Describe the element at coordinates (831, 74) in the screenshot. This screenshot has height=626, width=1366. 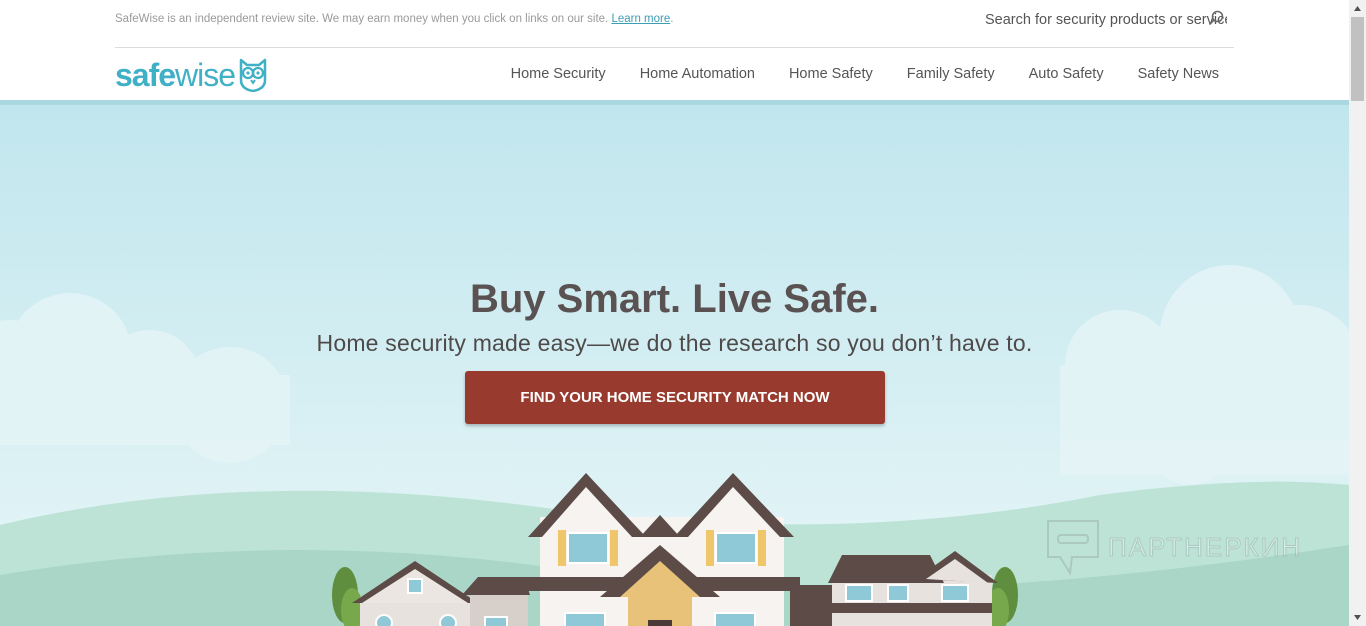
I see `nav-home-safety: Home Safety` at that location.